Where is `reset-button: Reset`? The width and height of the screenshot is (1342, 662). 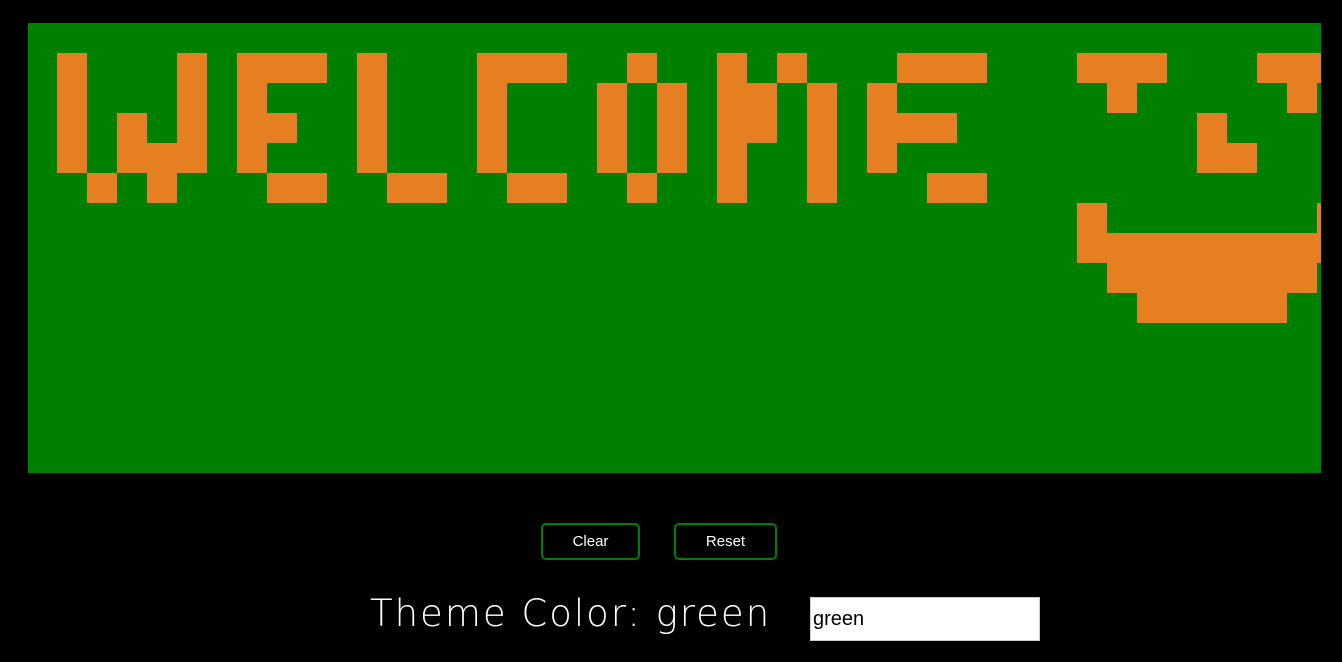
reset-button: Reset is located at coordinates (725, 541).